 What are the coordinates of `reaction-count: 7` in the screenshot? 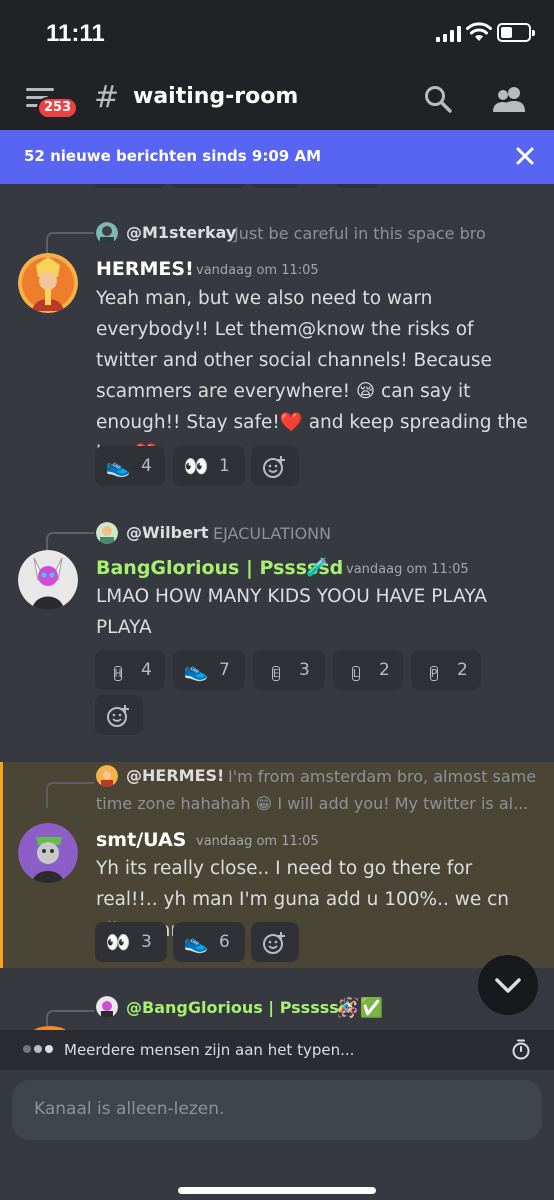 It's located at (224, 670).